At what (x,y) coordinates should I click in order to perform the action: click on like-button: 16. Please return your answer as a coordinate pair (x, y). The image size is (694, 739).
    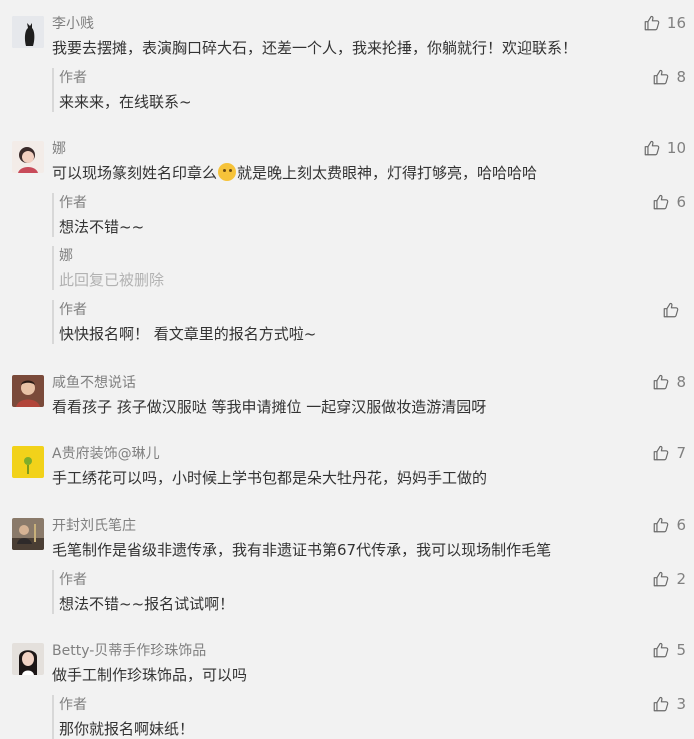
    Looking at the image, I should click on (664, 23).